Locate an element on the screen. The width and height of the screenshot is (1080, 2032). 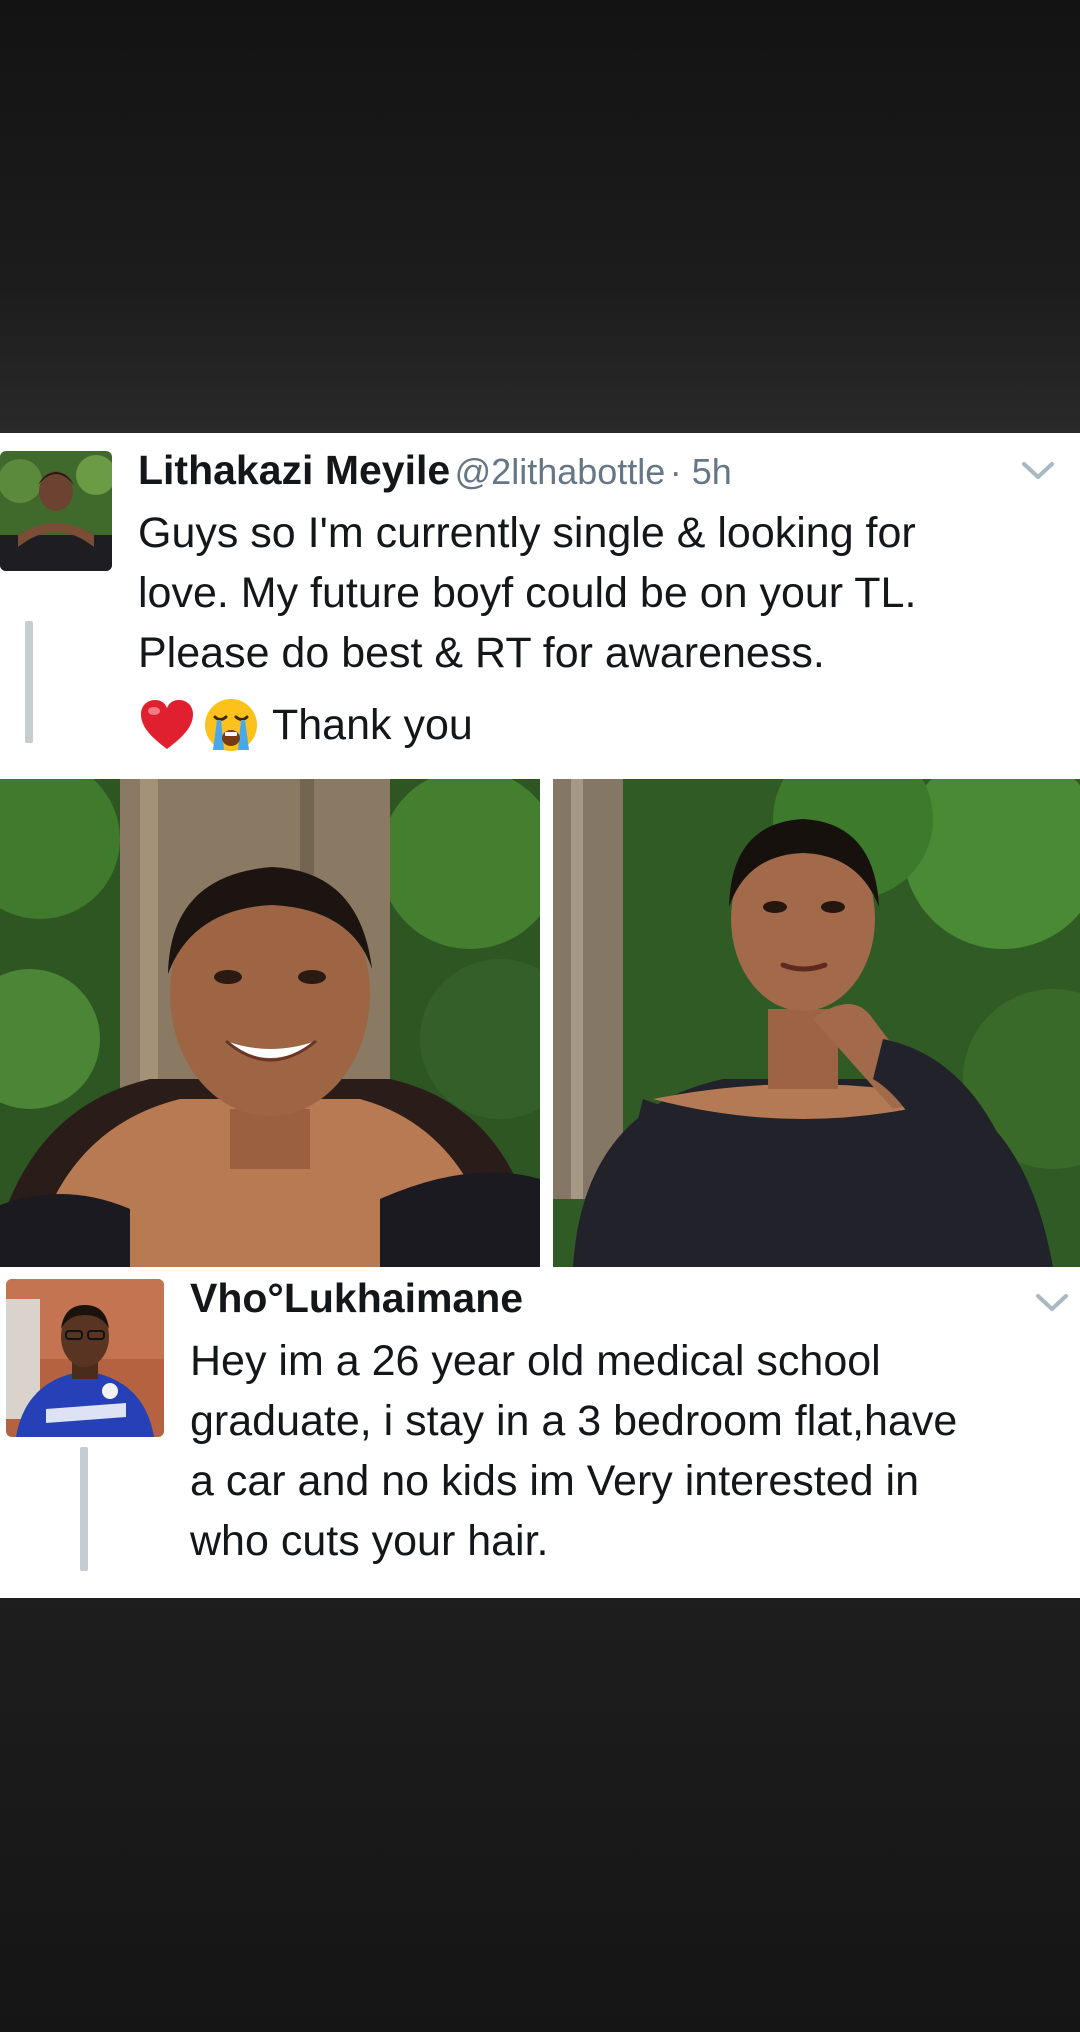
reply-line-1: Hey im a 26 year old medical school is located at coordinates (535, 1361).